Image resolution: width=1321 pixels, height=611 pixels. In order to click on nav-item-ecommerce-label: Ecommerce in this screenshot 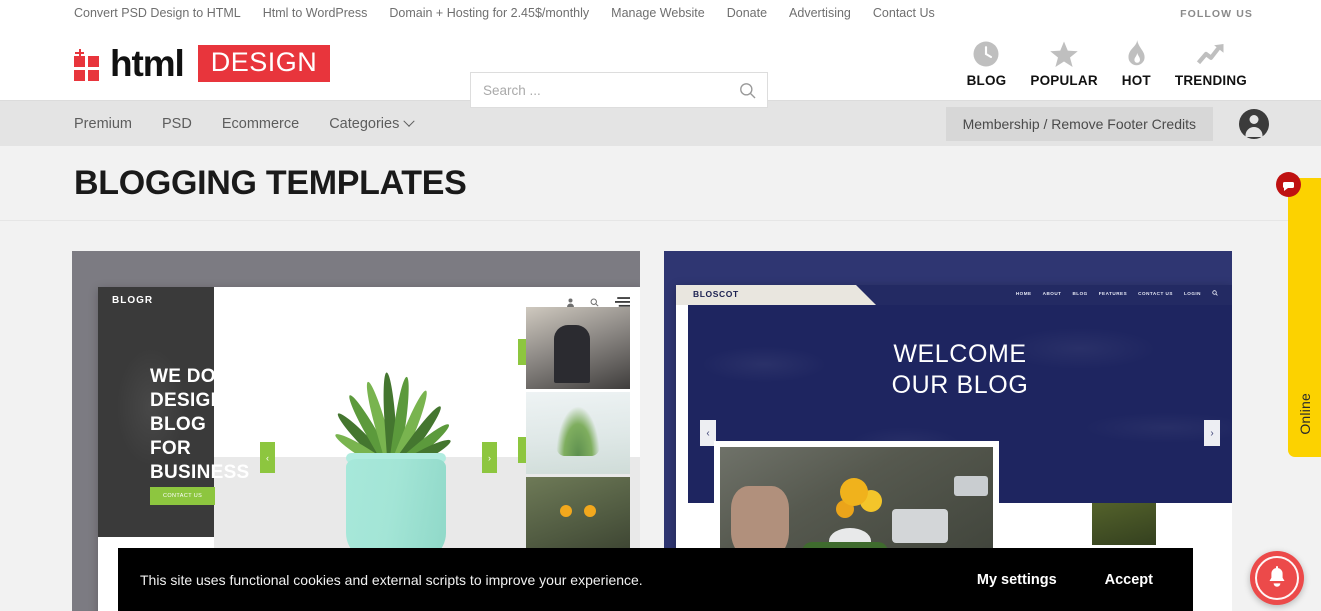, I will do `click(260, 123)`.